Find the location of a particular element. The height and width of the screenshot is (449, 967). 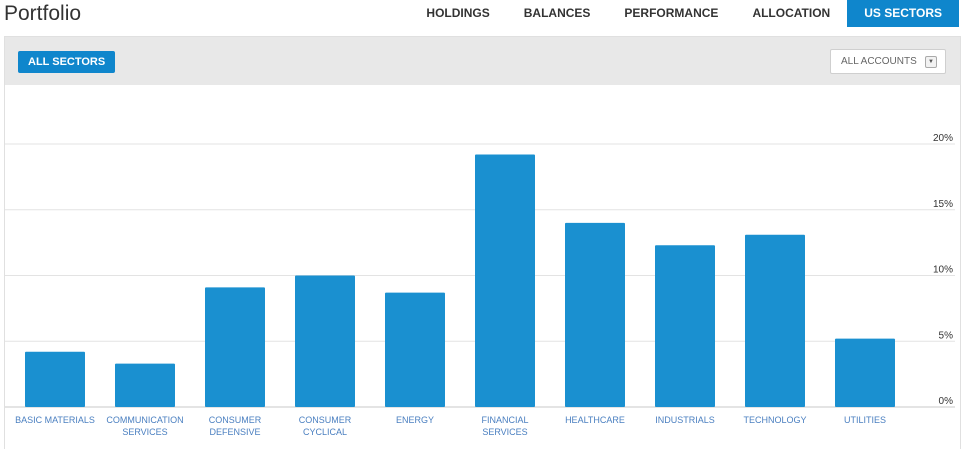

page-title: Portfolio is located at coordinates (43, 13).